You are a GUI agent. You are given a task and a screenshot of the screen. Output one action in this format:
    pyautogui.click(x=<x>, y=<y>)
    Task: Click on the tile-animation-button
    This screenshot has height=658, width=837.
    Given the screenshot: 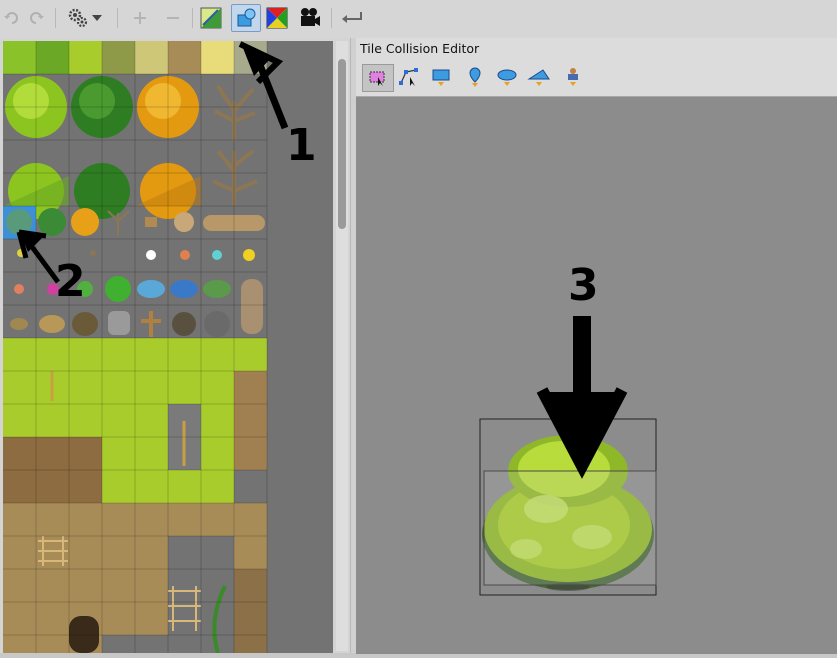 What is the action you would take?
    pyautogui.click(x=310, y=18)
    